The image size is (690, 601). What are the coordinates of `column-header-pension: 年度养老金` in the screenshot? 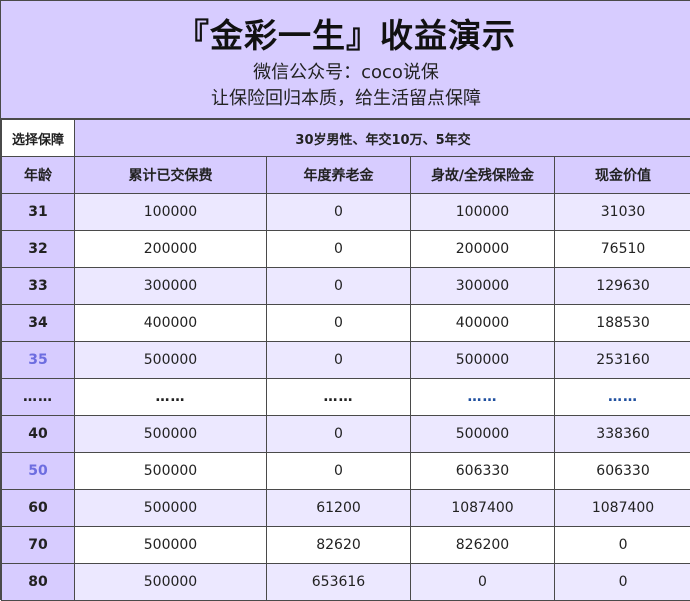 It's located at (339, 175).